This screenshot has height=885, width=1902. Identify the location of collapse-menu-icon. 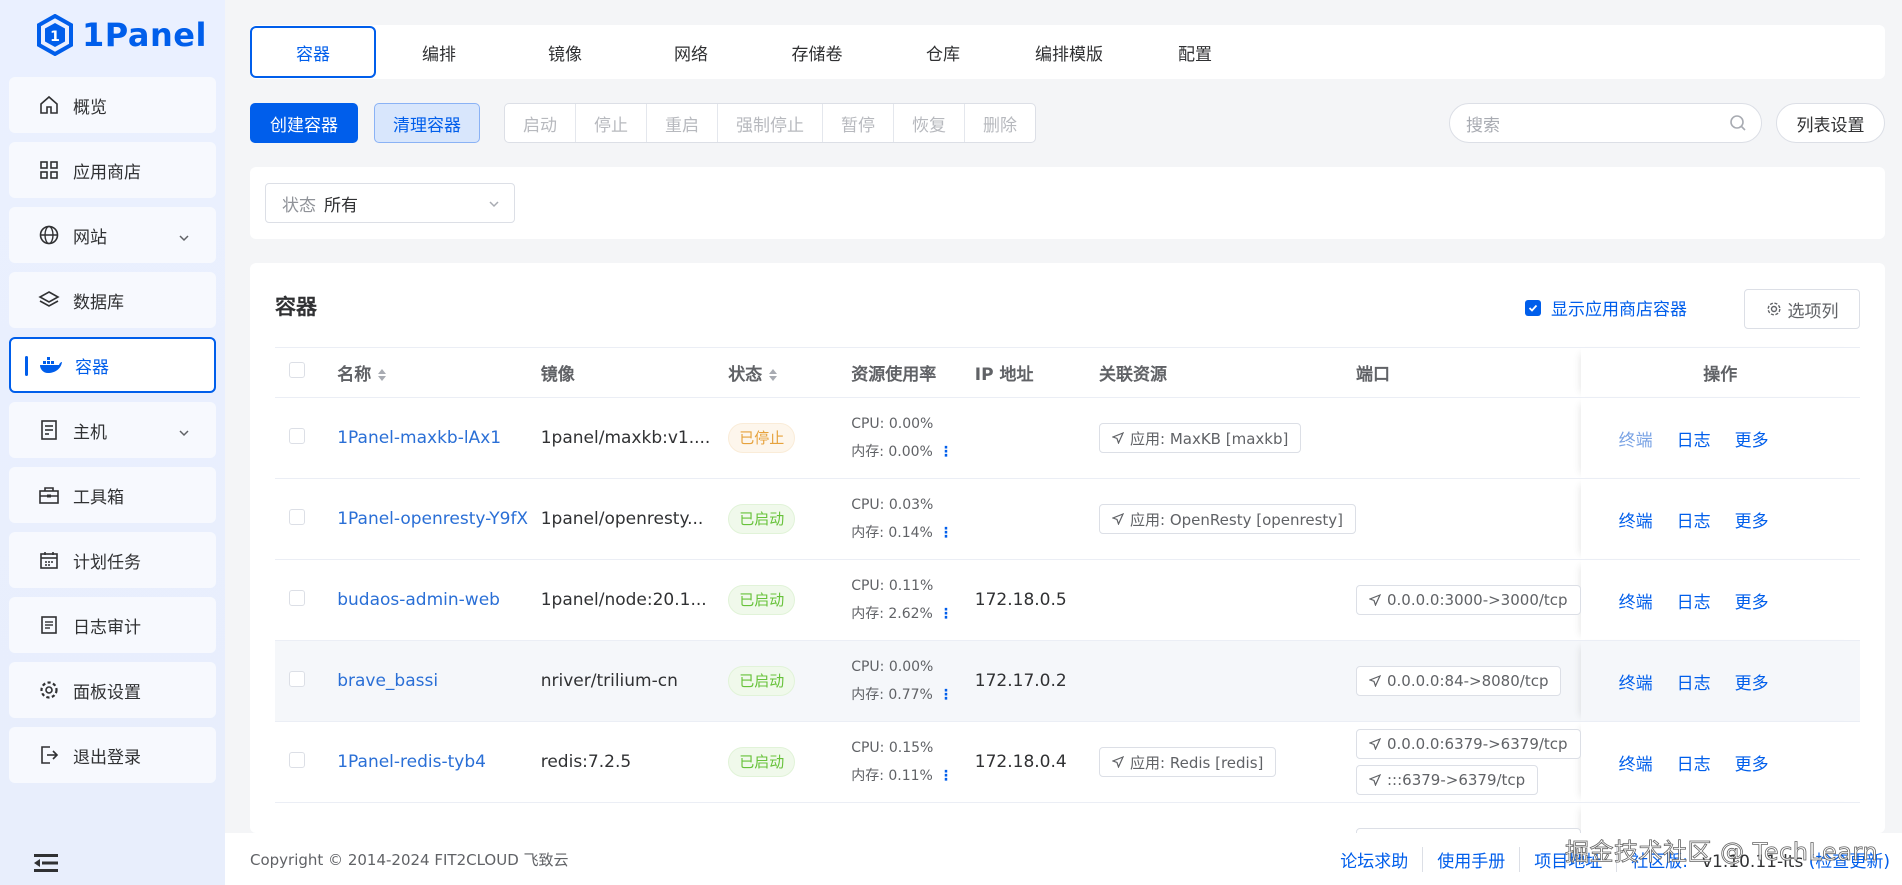
(46, 863).